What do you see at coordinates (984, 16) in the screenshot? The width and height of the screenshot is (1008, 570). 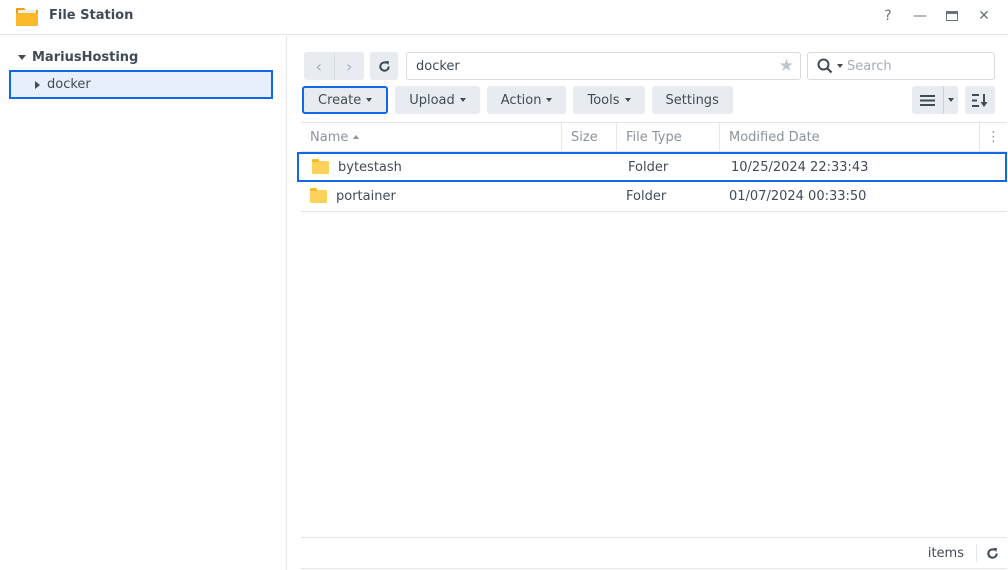 I see `close-icon: ✕` at bounding box center [984, 16].